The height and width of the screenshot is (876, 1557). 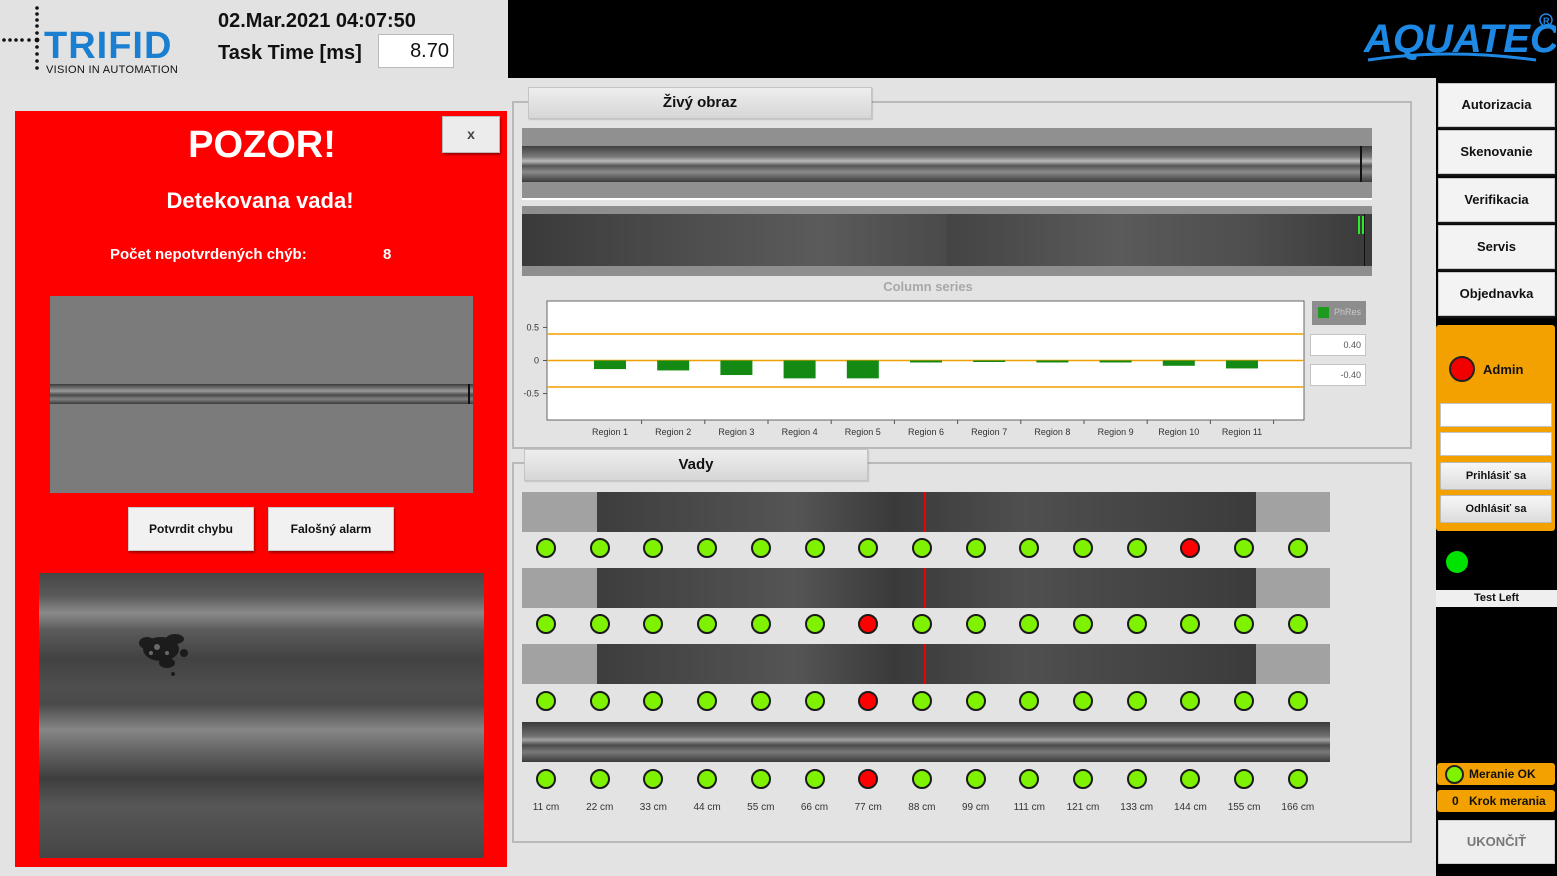 What do you see at coordinates (1496, 509) in the screenshot?
I see `logout-button: Odhlásiť sa` at bounding box center [1496, 509].